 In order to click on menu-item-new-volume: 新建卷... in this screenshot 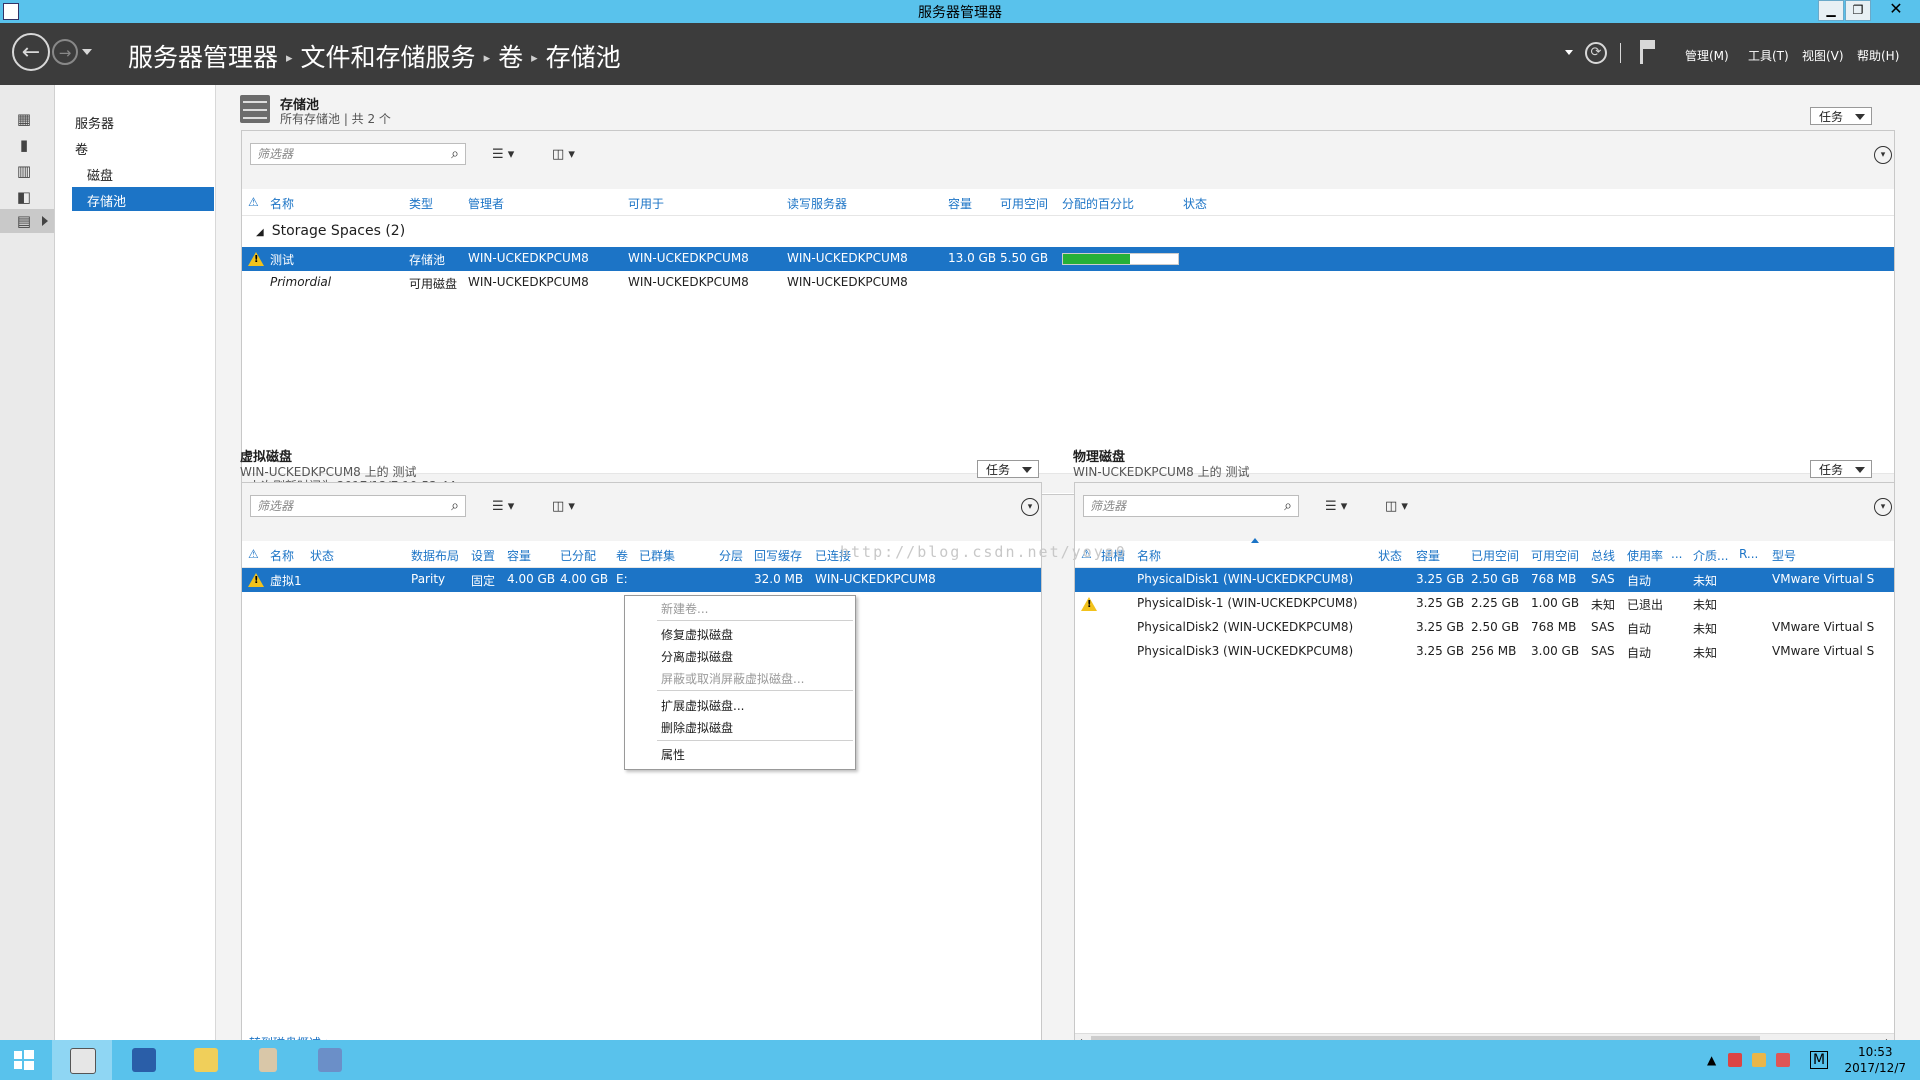, I will do `click(684, 608)`.